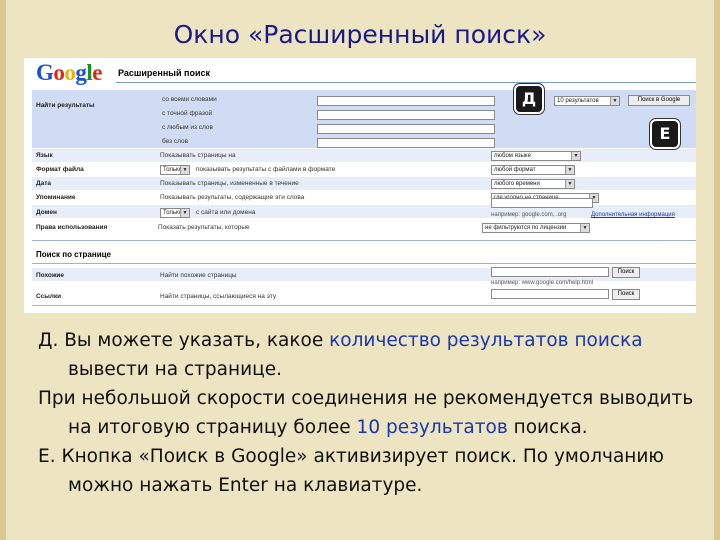 This screenshot has height=540, width=720. What do you see at coordinates (536, 156) in the screenshot?
I see `language-select: любом языке ▼` at bounding box center [536, 156].